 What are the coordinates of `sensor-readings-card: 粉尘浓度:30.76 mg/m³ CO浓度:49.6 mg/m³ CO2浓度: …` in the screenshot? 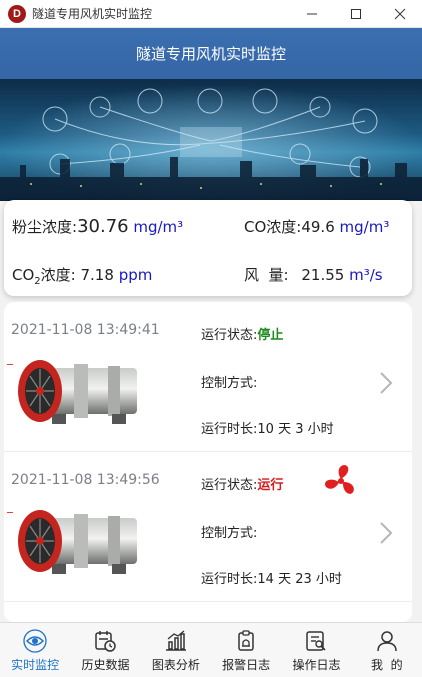 It's located at (208, 248).